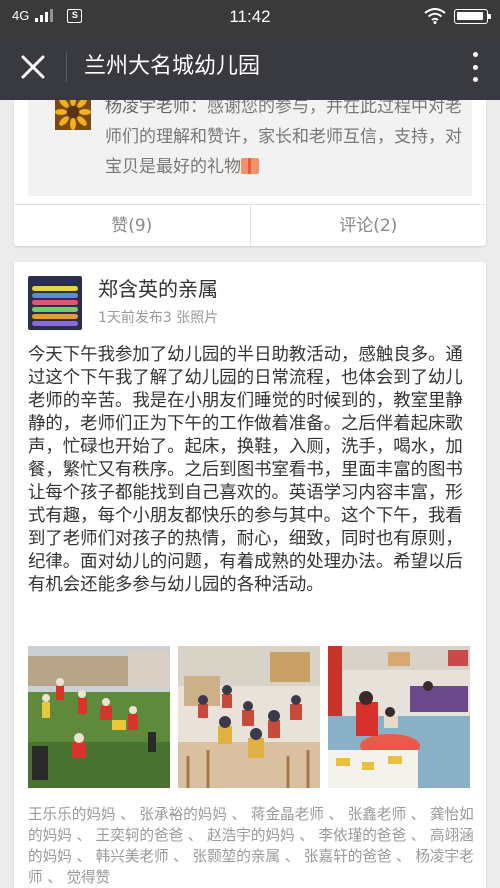  Describe the element at coordinates (435, 16) in the screenshot. I see `wifi-icon` at that location.